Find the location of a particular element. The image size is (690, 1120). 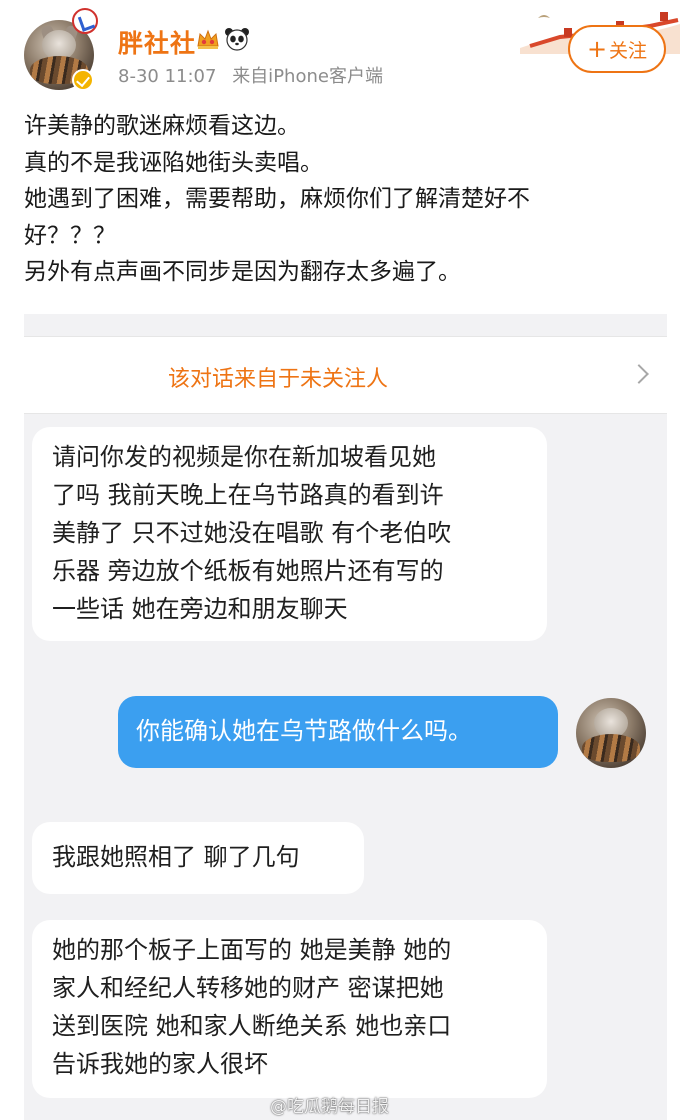

panda-icon is located at coordinates (237, 39).